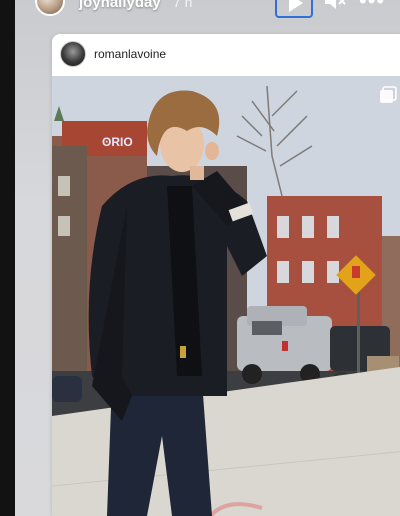 The image size is (400, 516). I want to click on story-avatar, so click(50, 8).